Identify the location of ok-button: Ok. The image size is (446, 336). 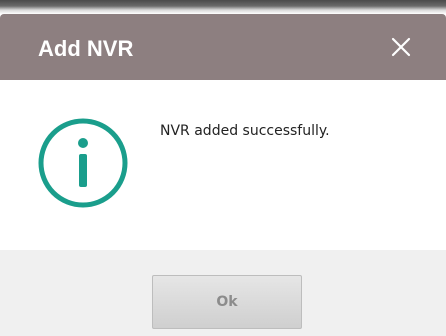
(227, 302).